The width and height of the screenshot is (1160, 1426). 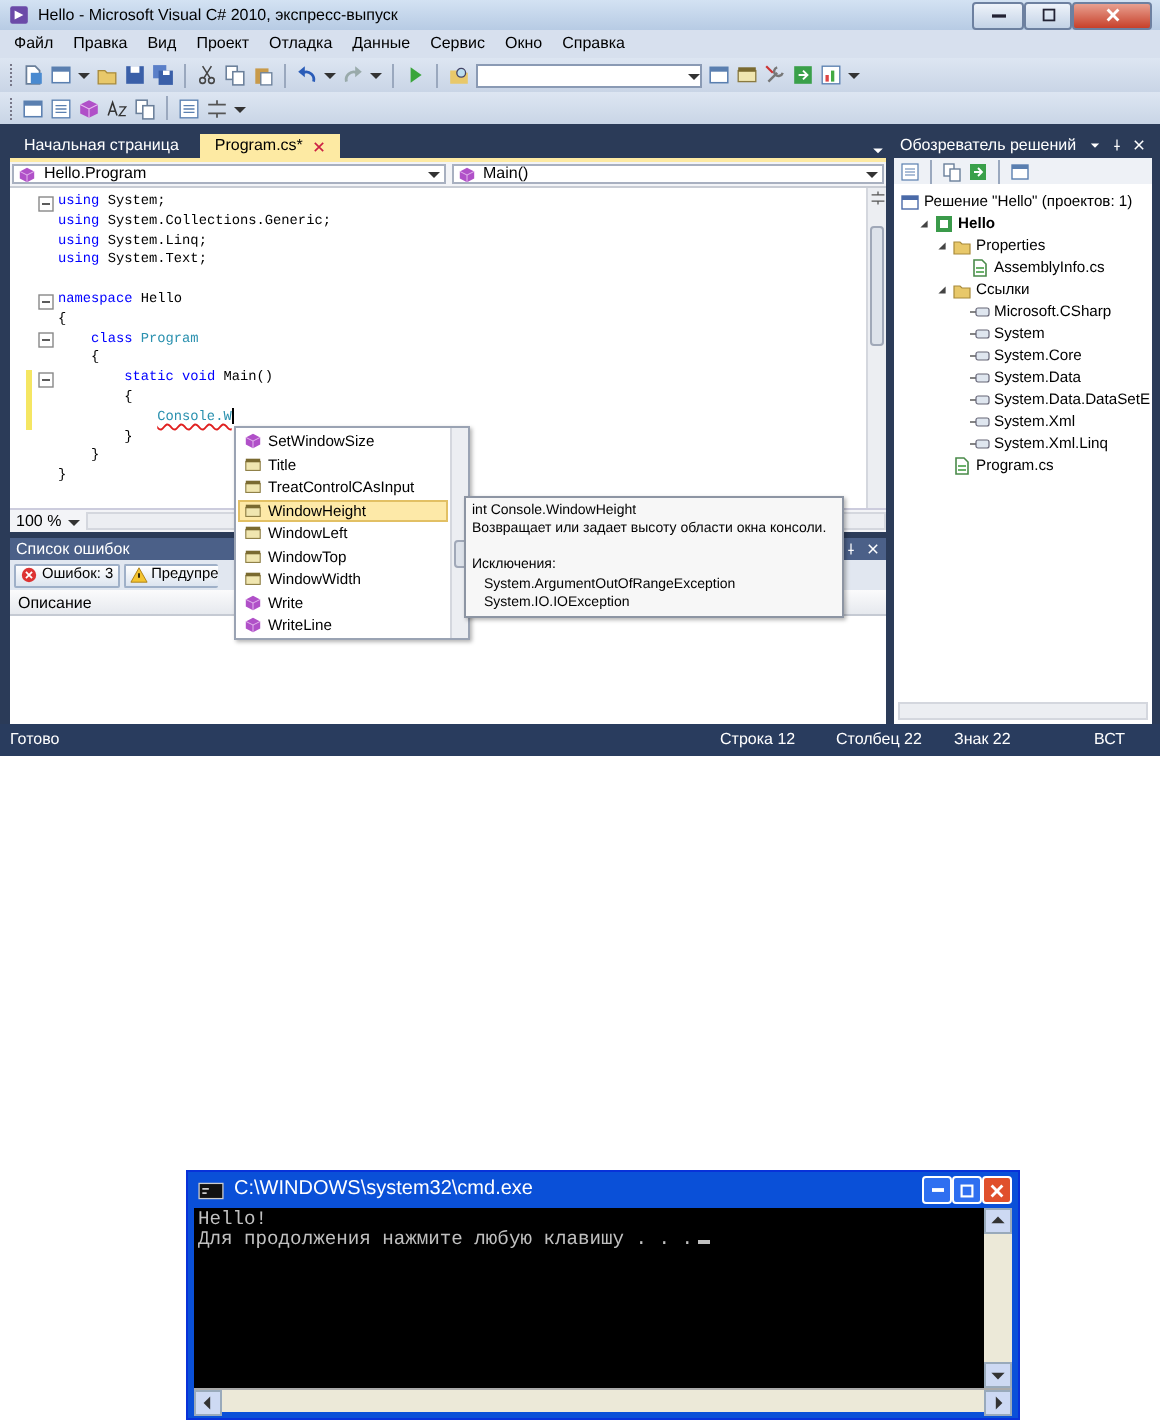 What do you see at coordinates (61, 108) in the screenshot?
I see `list-icon` at bounding box center [61, 108].